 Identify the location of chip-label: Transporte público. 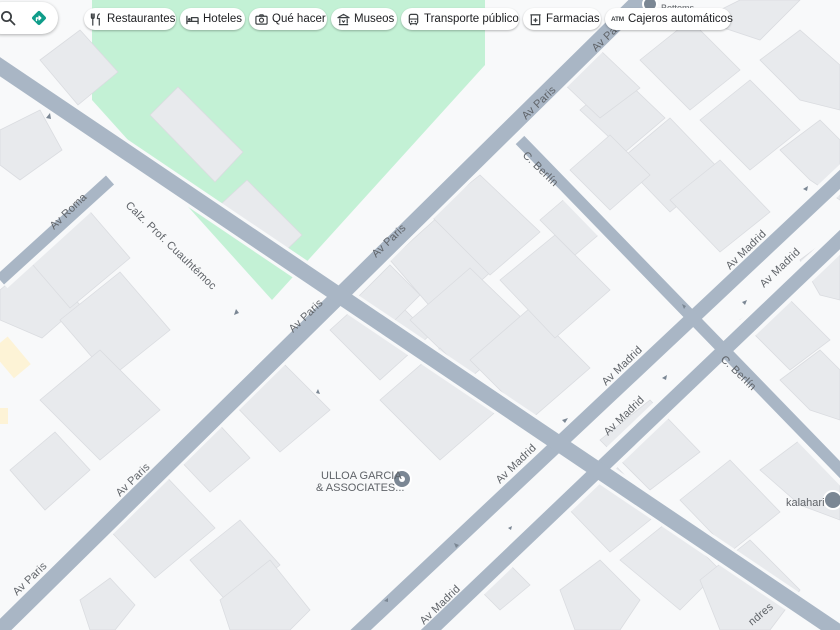
(471, 19).